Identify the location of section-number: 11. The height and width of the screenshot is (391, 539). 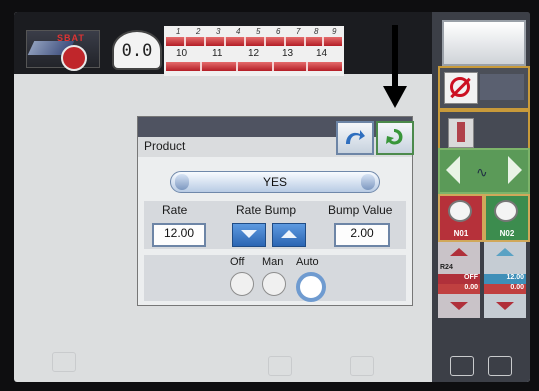
(217, 53).